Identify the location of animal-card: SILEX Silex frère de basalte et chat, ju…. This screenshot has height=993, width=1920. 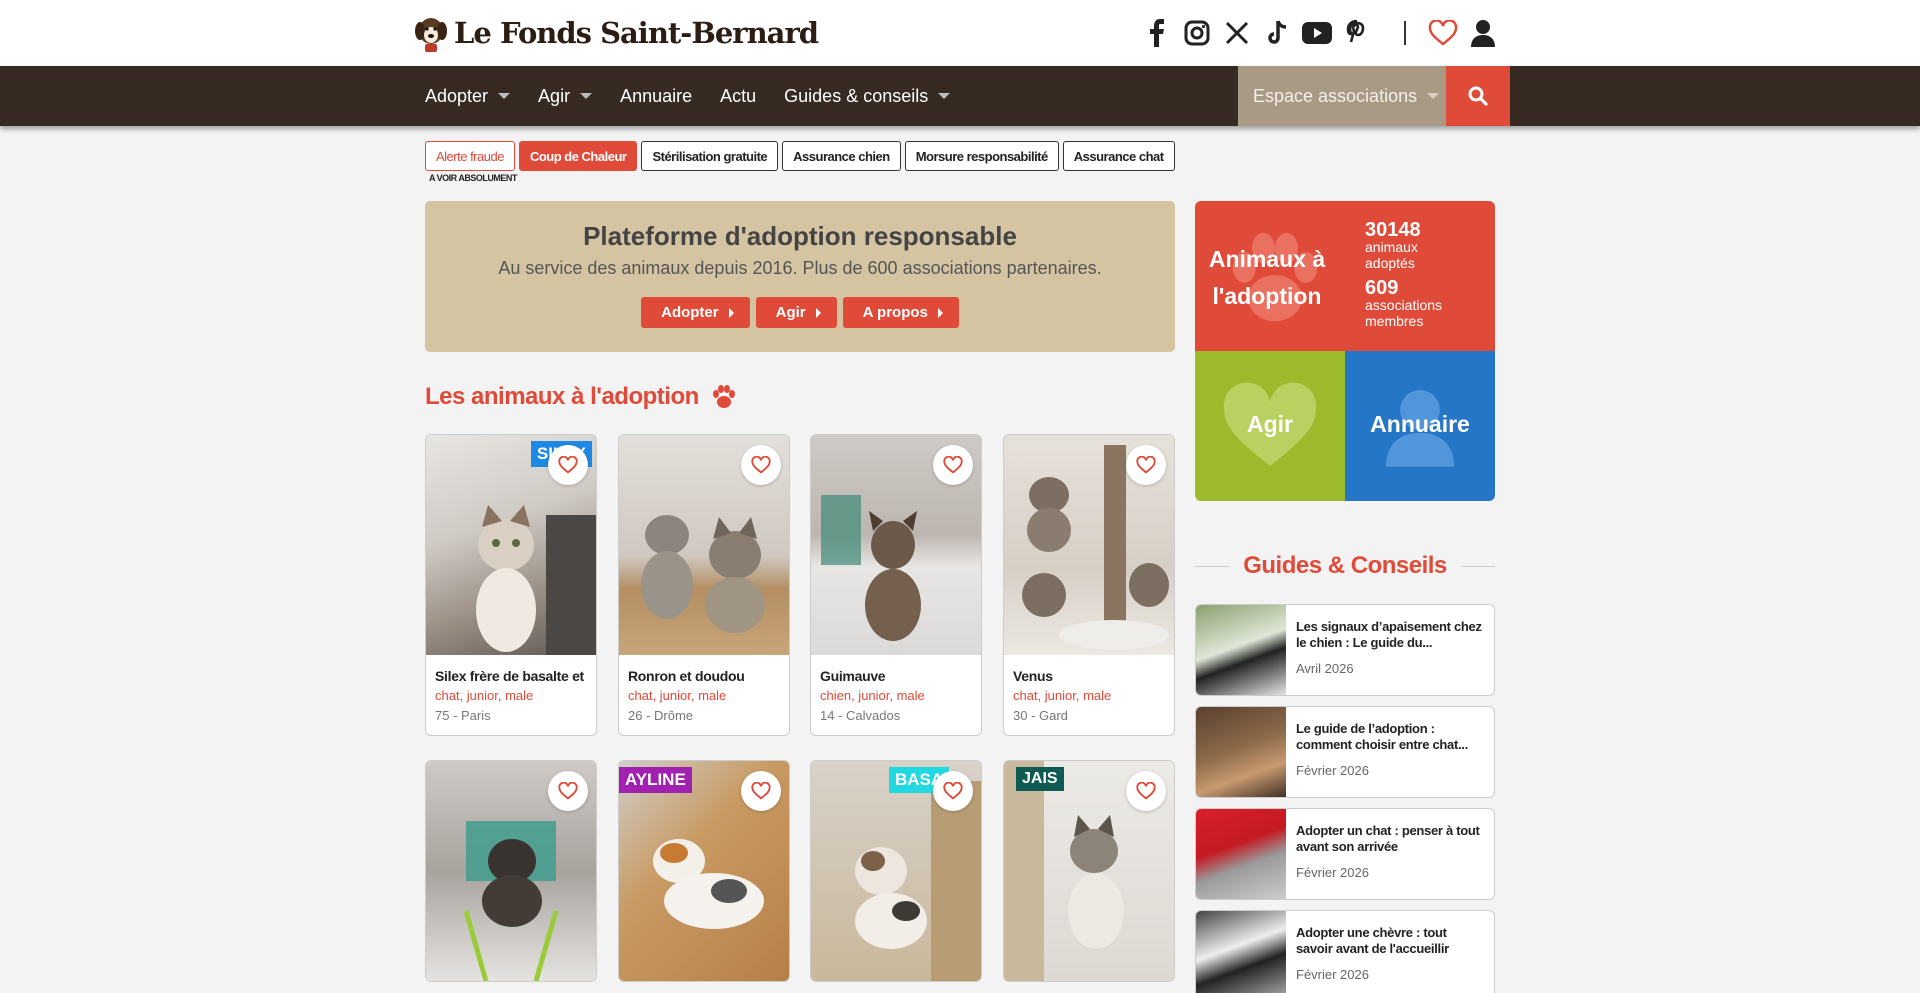
(511, 585).